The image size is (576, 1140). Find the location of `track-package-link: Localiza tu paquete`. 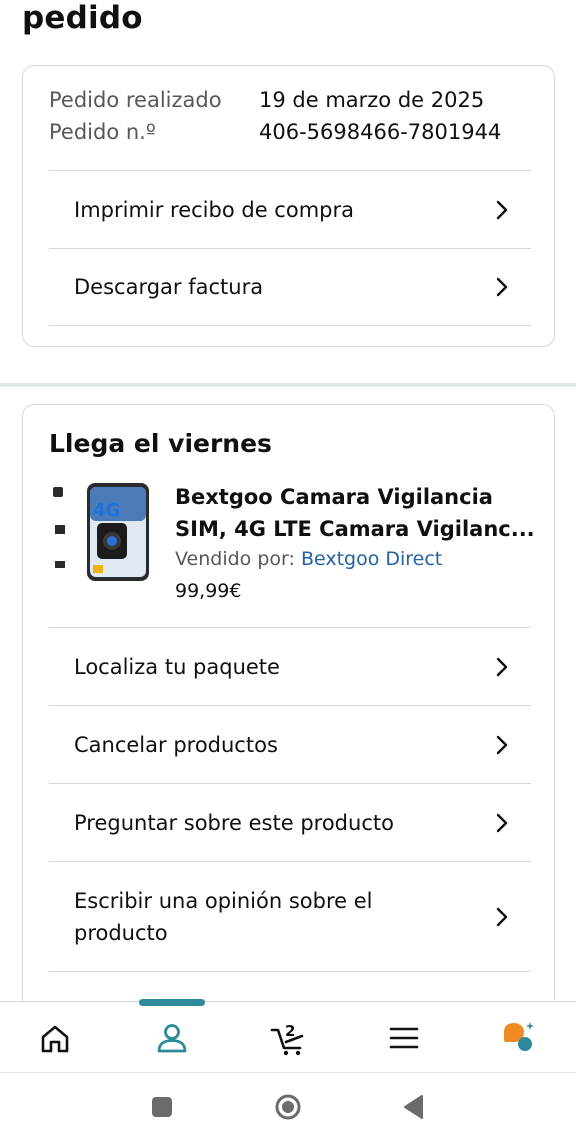

track-package-link: Localiza tu paquete is located at coordinates (290, 666).